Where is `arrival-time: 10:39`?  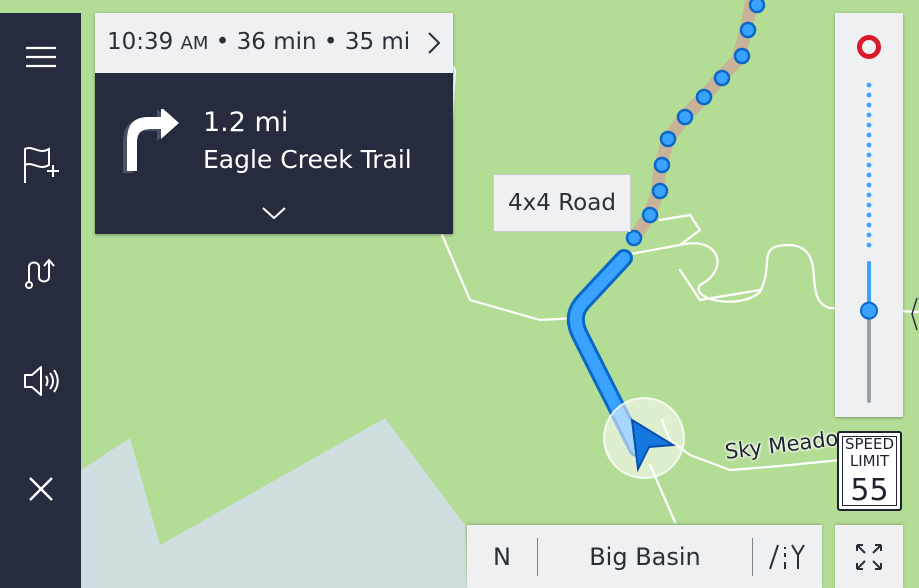
arrival-time: 10:39 is located at coordinates (140, 42).